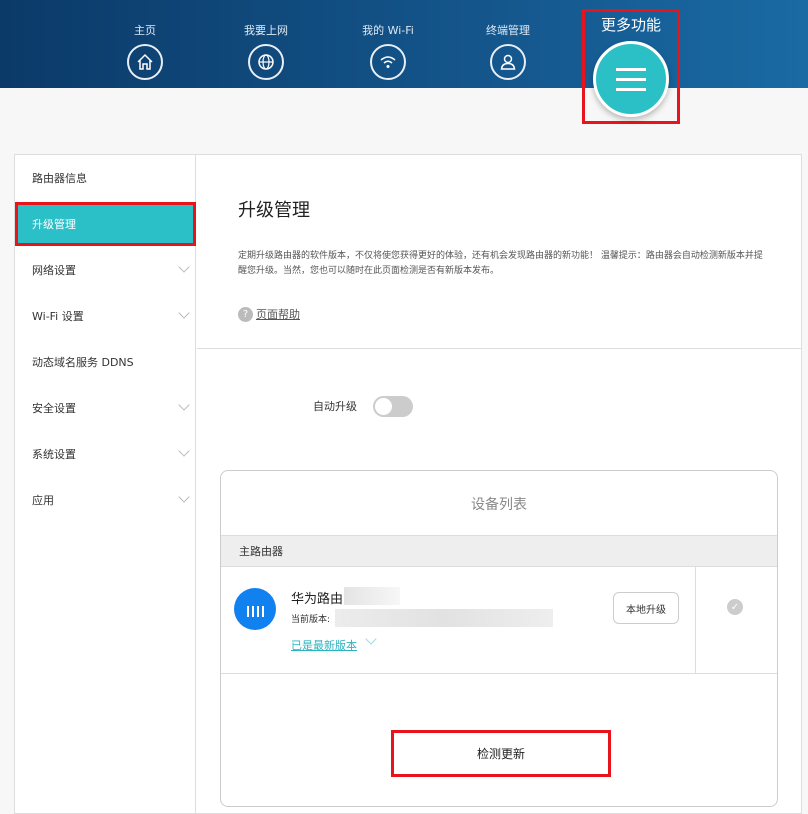 The width and height of the screenshot is (808, 814). Describe the element at coordinates (54, 454) in the screenshot. I see `sidebar-item-label: 系统设置` at that location.